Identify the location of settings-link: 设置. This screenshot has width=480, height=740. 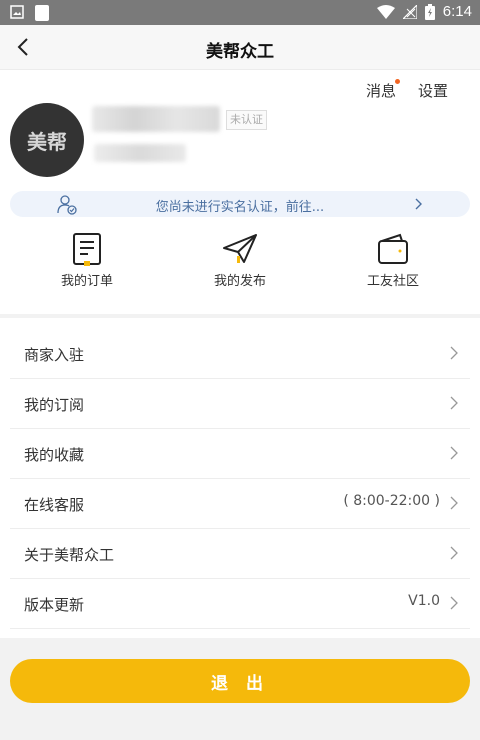
(433, 90).